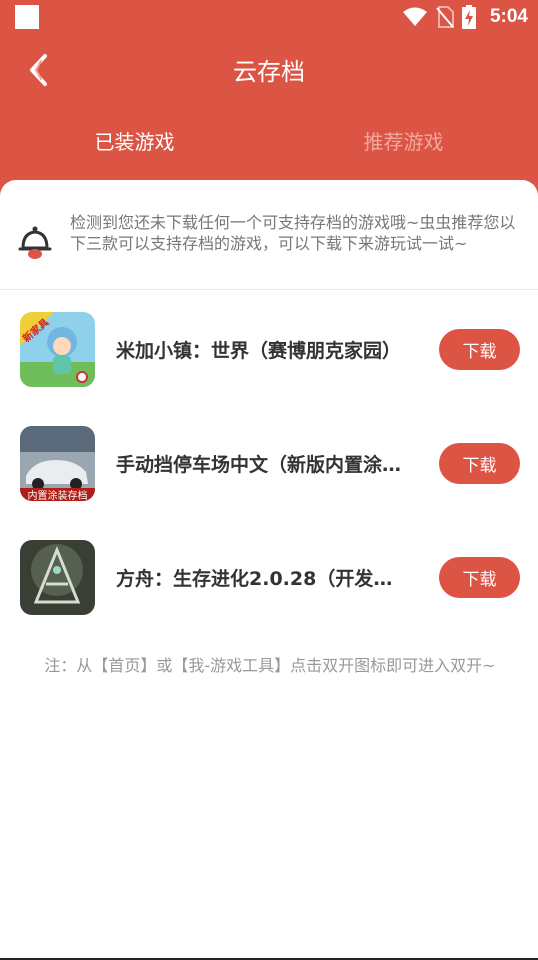  Describe the element at coordinates (261, 579) in the screenshot. I see `game-name: 方舟：生存进化2.0.28（开发者版）` at that location.